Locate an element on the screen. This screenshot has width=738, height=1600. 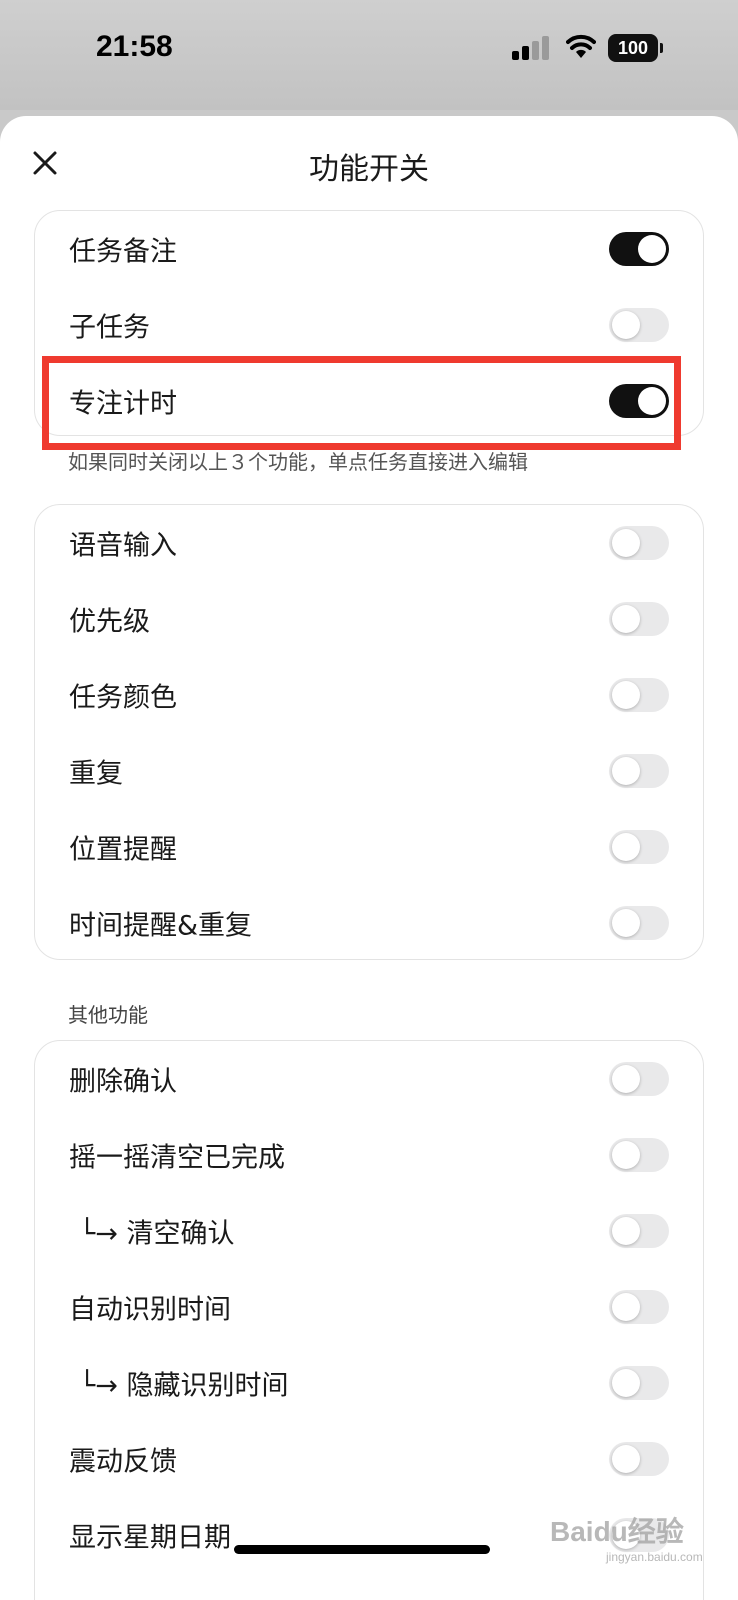
voice-input-toggle is located at coordinates (639, 543).